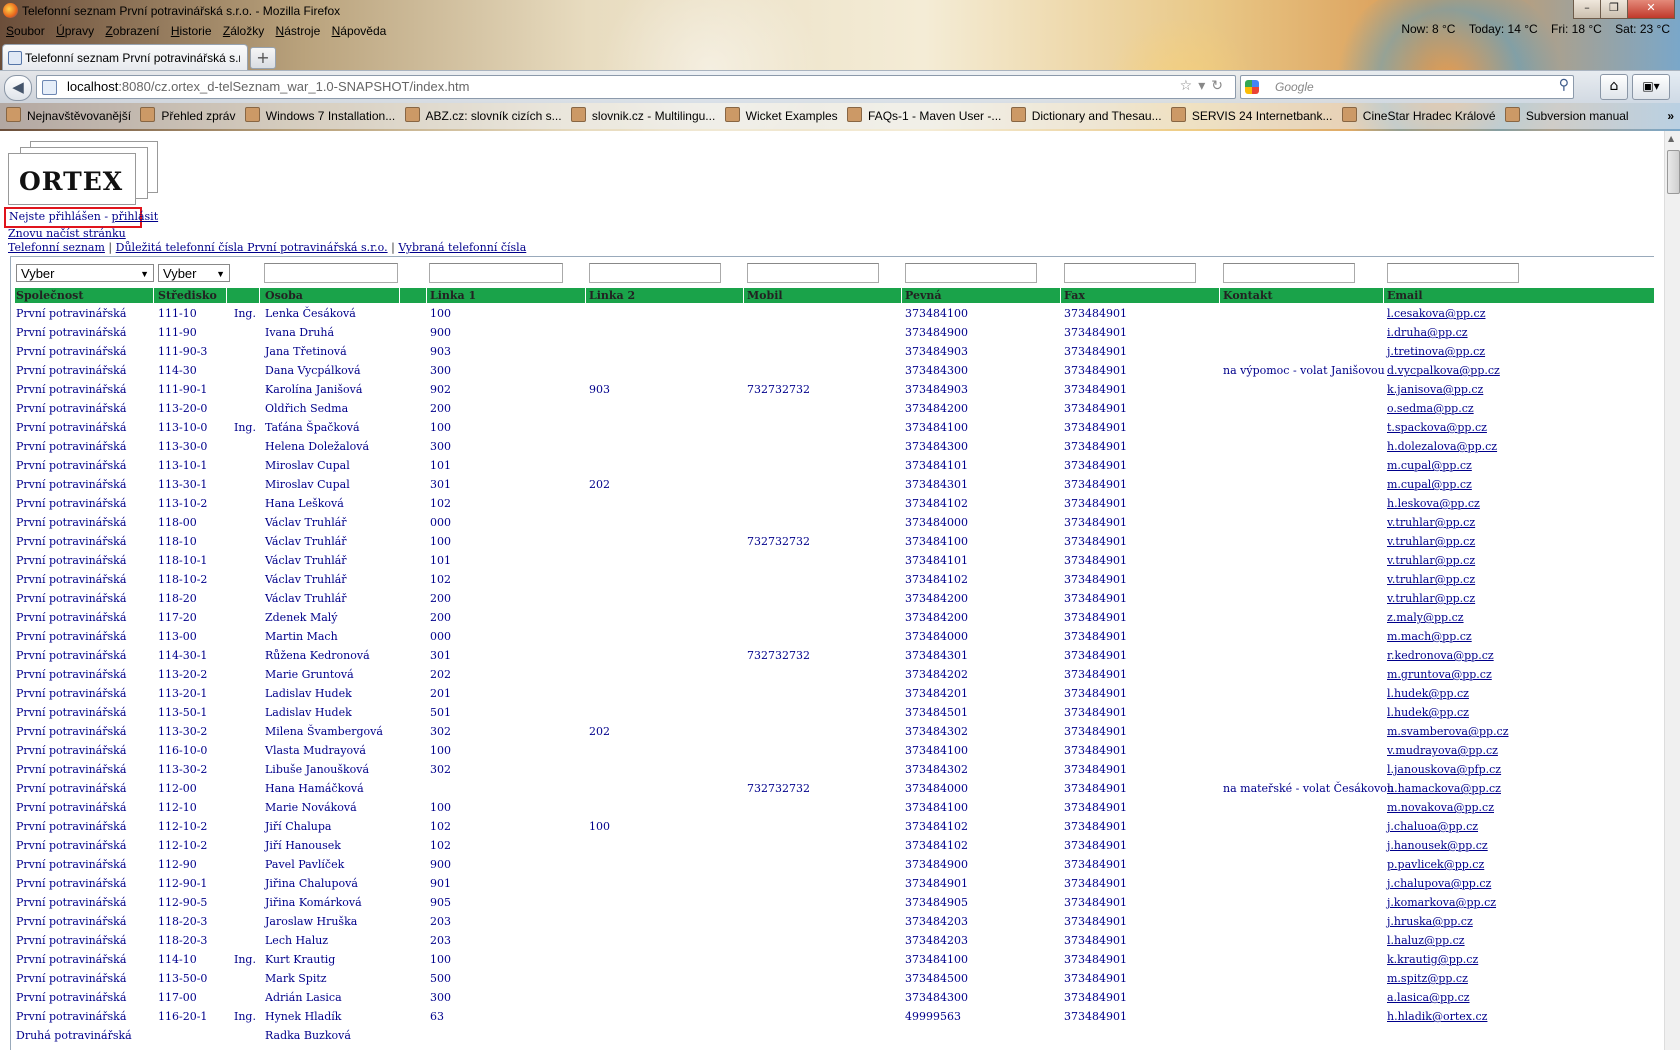  I want to click on cell-email: h.hladik@ortex.cz, so click(1437, 1016).